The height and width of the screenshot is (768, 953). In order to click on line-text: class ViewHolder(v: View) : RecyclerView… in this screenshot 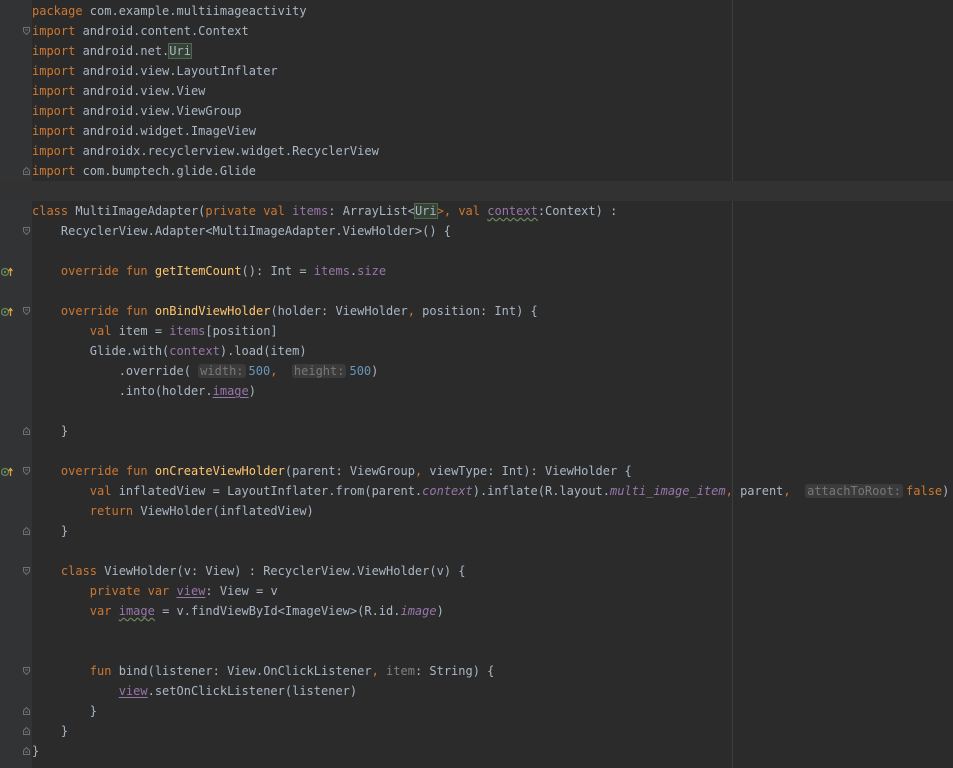, I will do `click(249, 571)`.